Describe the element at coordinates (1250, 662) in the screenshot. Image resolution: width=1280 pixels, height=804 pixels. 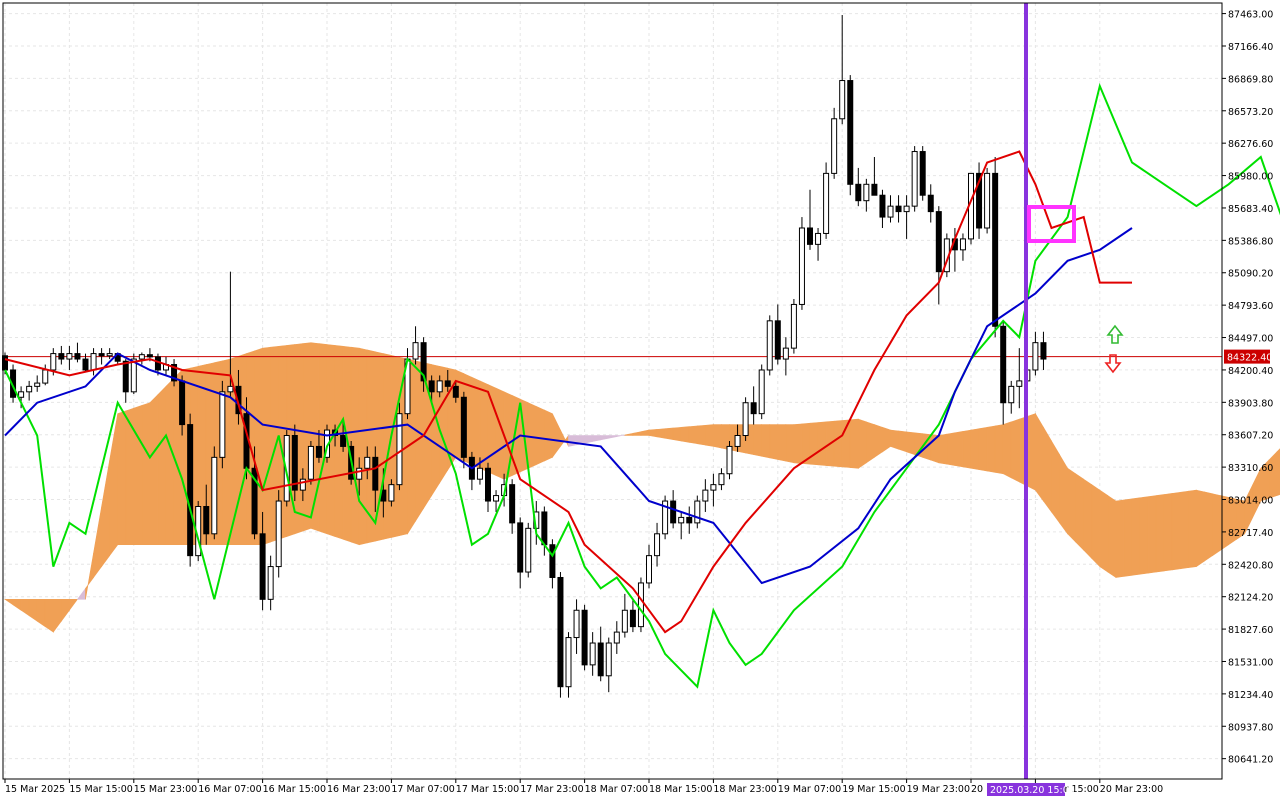
I see `y-axis-label: 81531.00` at that location.